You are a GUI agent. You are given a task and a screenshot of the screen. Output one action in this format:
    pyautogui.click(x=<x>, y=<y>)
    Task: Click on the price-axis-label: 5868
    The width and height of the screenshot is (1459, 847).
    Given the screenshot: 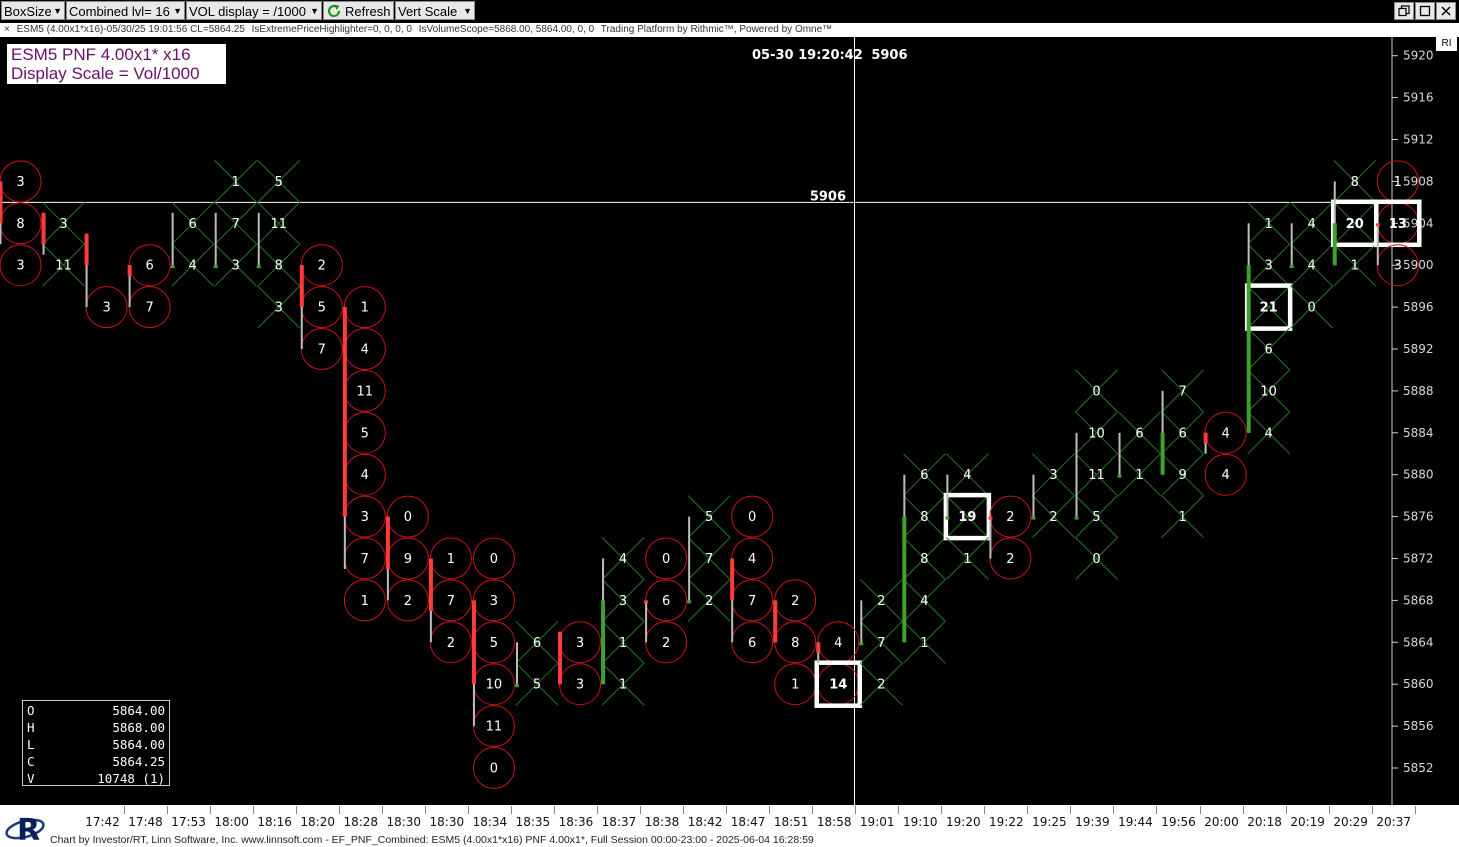 What is the action you would take?
    pyautogui.click(x=1418, y=600)
    